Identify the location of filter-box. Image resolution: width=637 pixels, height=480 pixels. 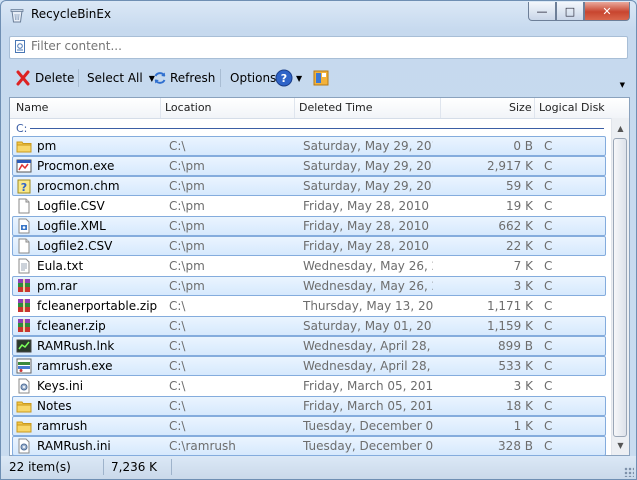
(318, 47).